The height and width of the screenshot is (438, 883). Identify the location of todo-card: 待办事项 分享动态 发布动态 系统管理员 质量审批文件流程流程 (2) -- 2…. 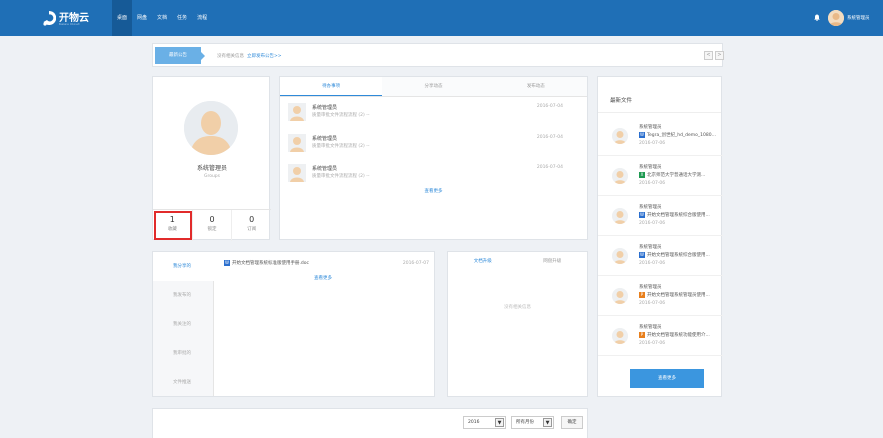
(433, 158).